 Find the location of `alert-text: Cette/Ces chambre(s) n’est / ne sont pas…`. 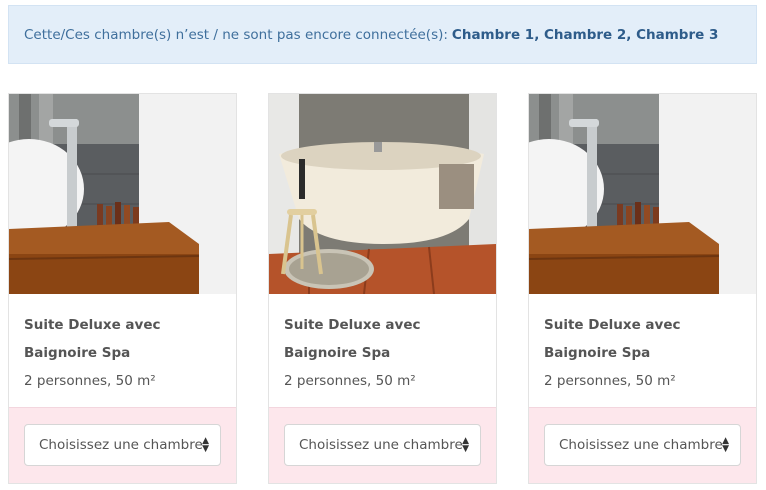

alert-text: Cette/Ces chambre(s) n’est / ne sont pas… is located at coordinates (236, 34).